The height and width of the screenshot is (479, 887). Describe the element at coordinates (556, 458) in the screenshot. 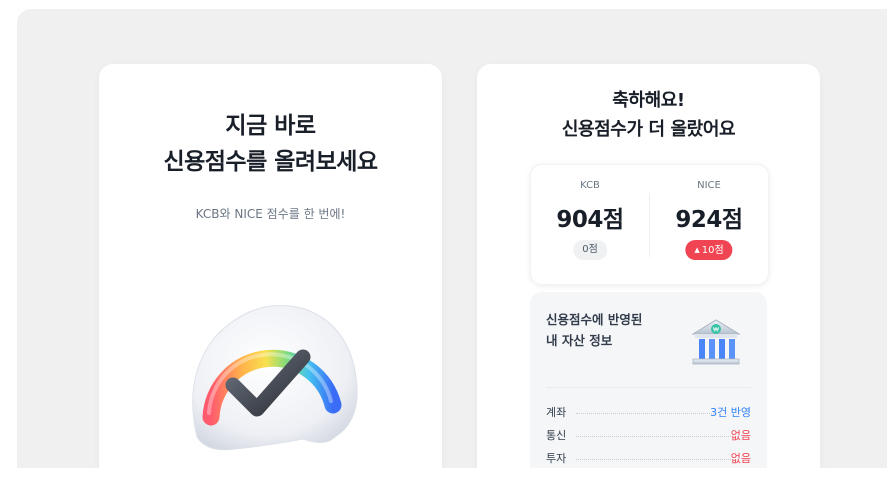

I see `asset-row-label: 투자` at that location.